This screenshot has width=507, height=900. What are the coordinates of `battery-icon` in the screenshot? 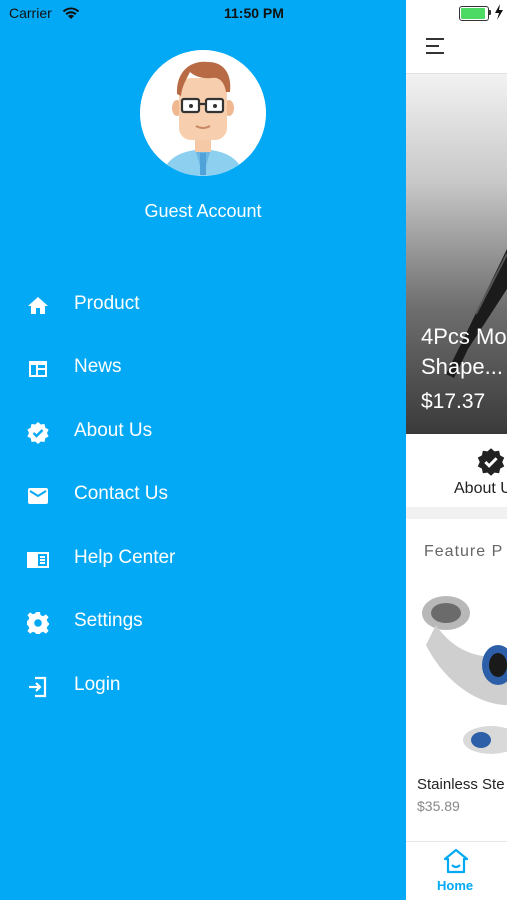 It's located at (474, 13).